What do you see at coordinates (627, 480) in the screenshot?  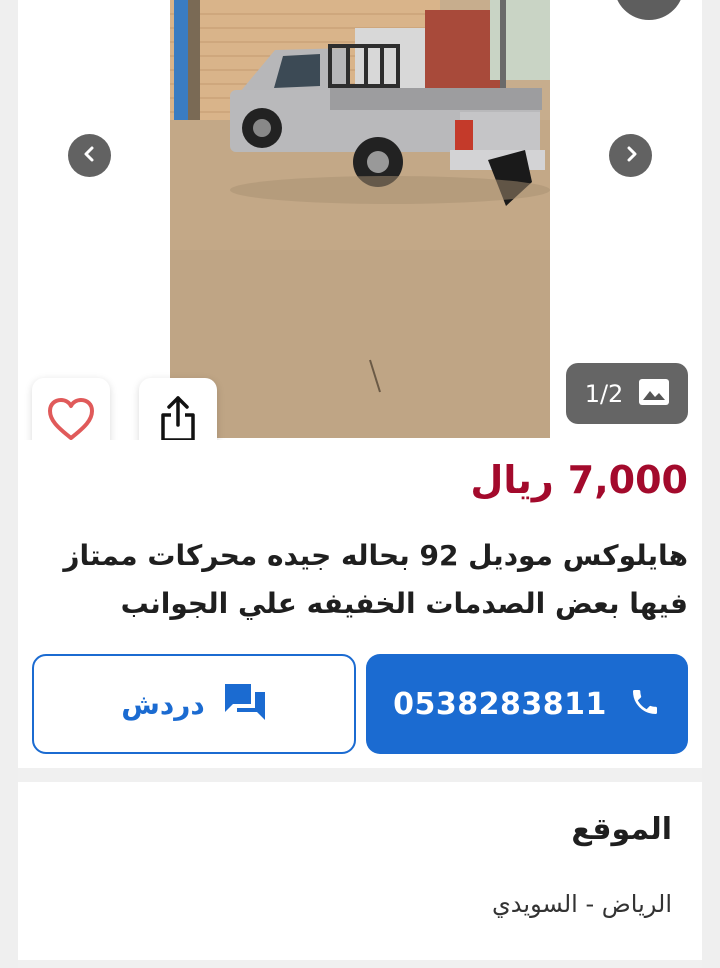 I see `price-amount: 7,000` at bounding box center [627, 480].